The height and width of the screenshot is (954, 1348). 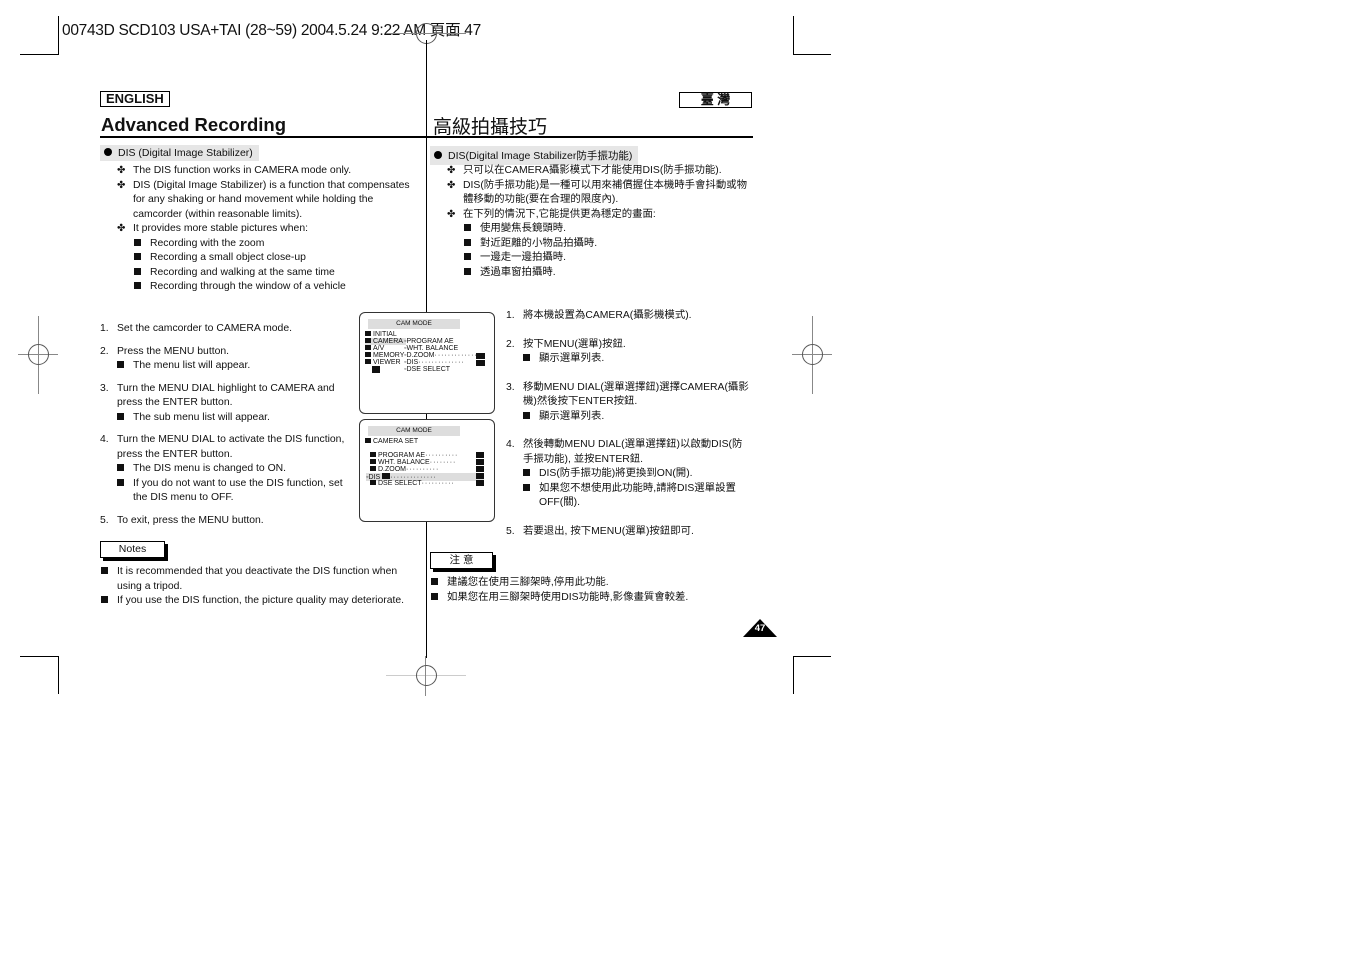 What do you see at coordinates (278, 244) in the screenshot?
I see `condition-item: Recording with the zoom` at bounding box center [278, 244].